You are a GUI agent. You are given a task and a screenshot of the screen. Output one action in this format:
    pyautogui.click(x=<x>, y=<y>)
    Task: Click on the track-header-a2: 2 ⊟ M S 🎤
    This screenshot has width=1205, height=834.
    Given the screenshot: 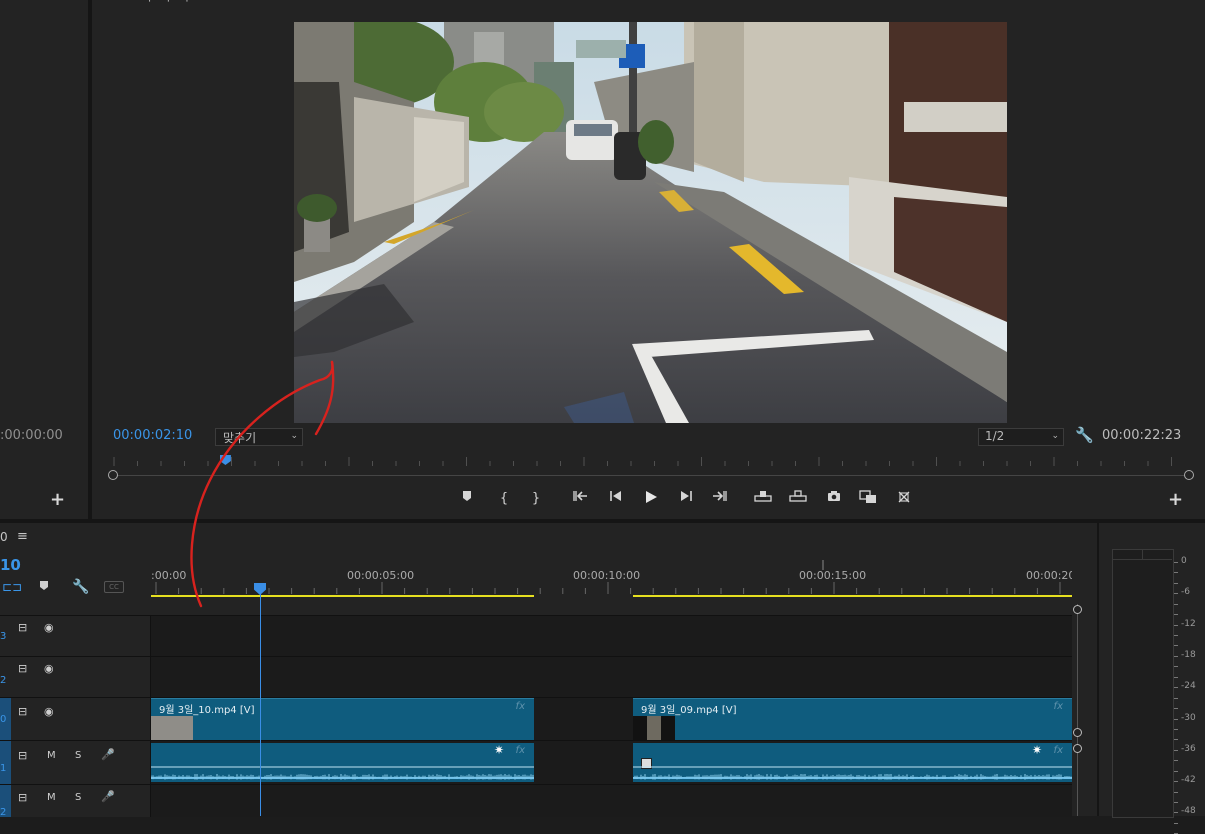 What is the action you would take?
    pyautogui.click(x=75, y=801)
    